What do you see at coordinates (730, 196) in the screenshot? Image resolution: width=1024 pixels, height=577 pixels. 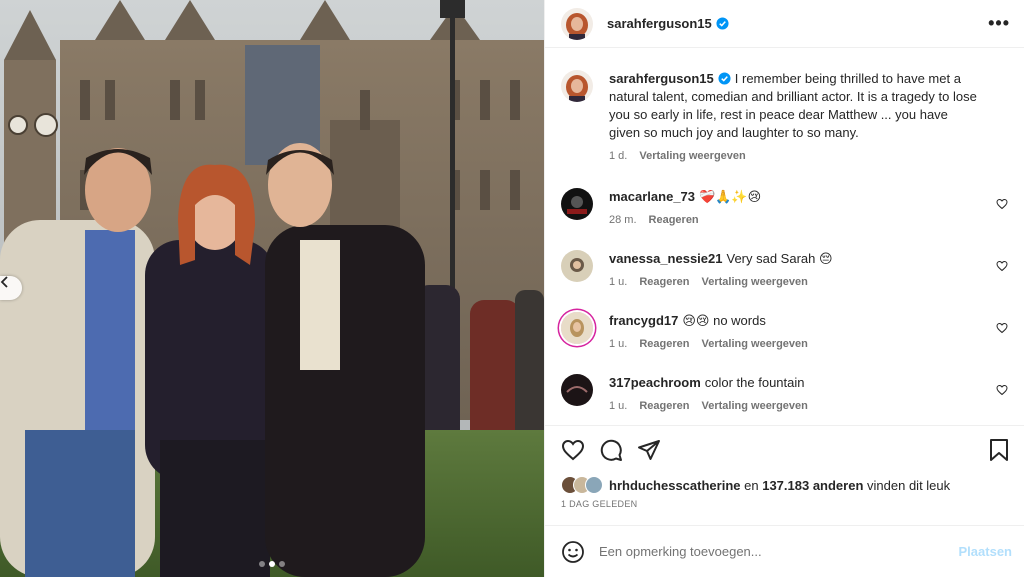 I see `comment-text: ❤️‍🩹🙏✨😢` at bounding box center [730, 196].